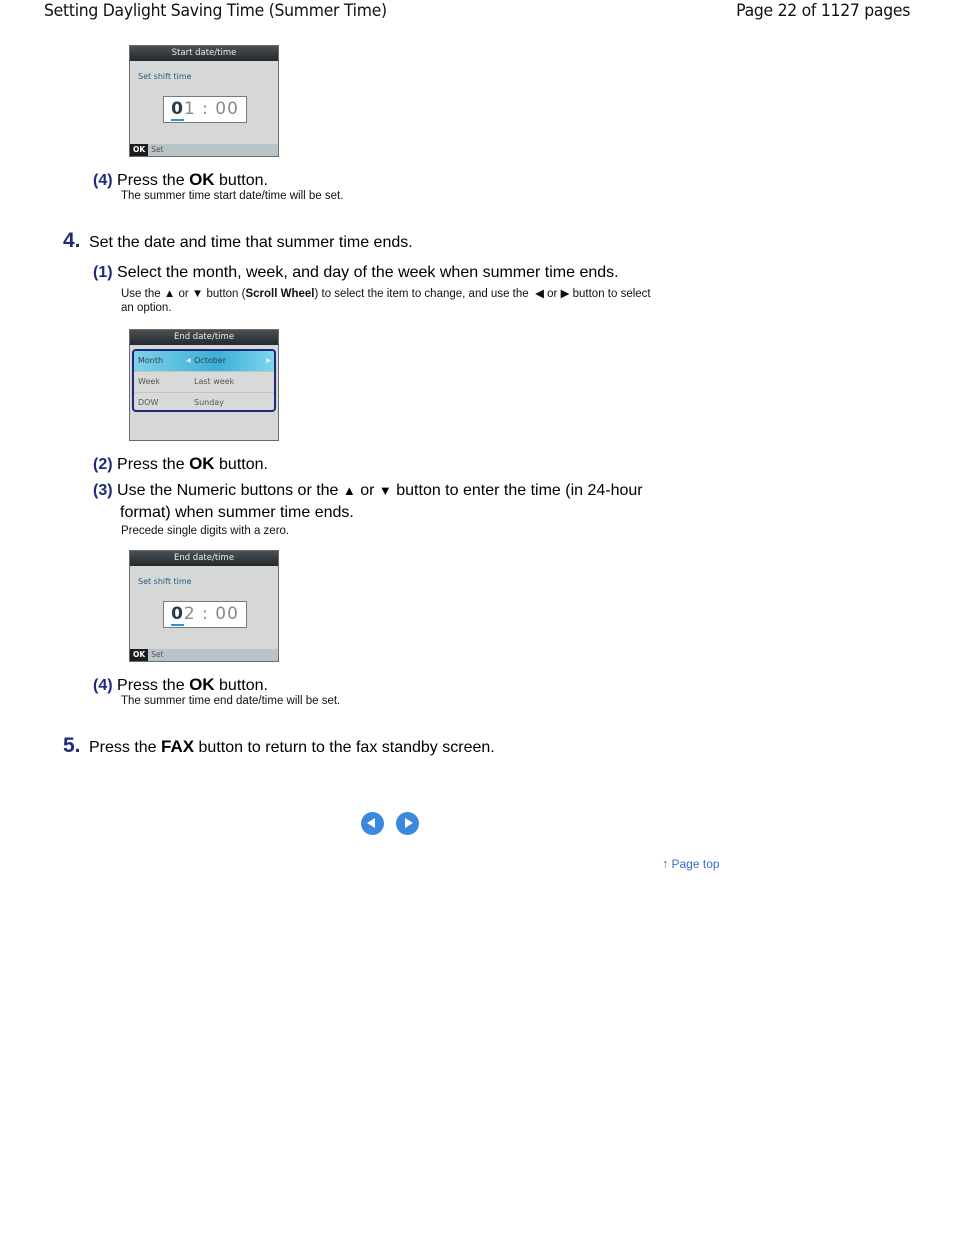 The image size is (954, 1235). I want to click on previous-page-icon, so click(371, 823).